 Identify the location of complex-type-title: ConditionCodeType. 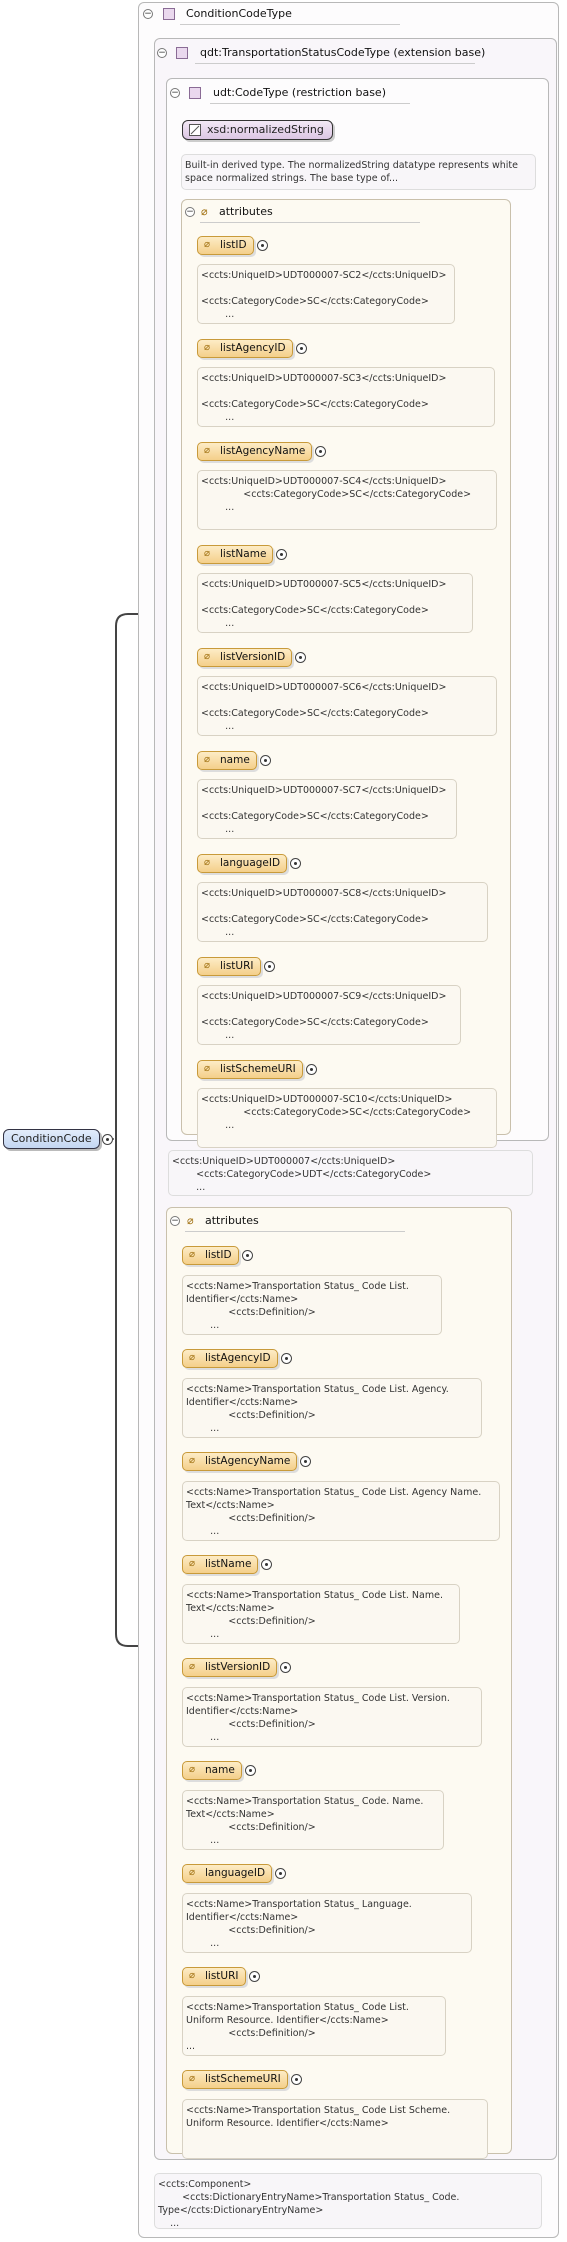
(239, 13).